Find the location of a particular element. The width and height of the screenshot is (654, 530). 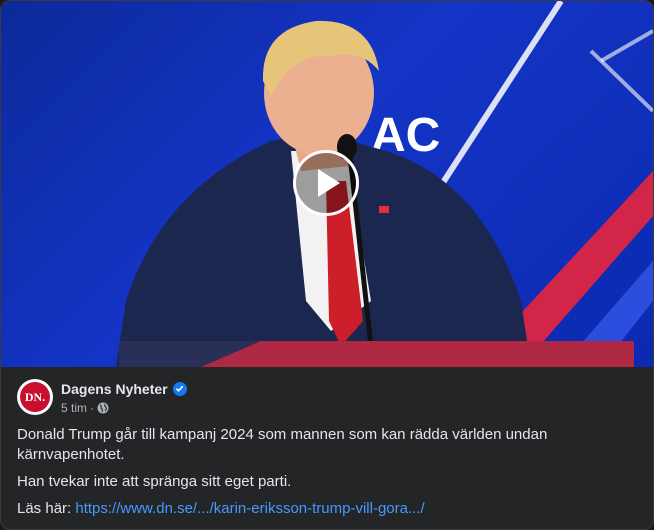

link-prefix: Läs här: is located at coordinates (44, 508).